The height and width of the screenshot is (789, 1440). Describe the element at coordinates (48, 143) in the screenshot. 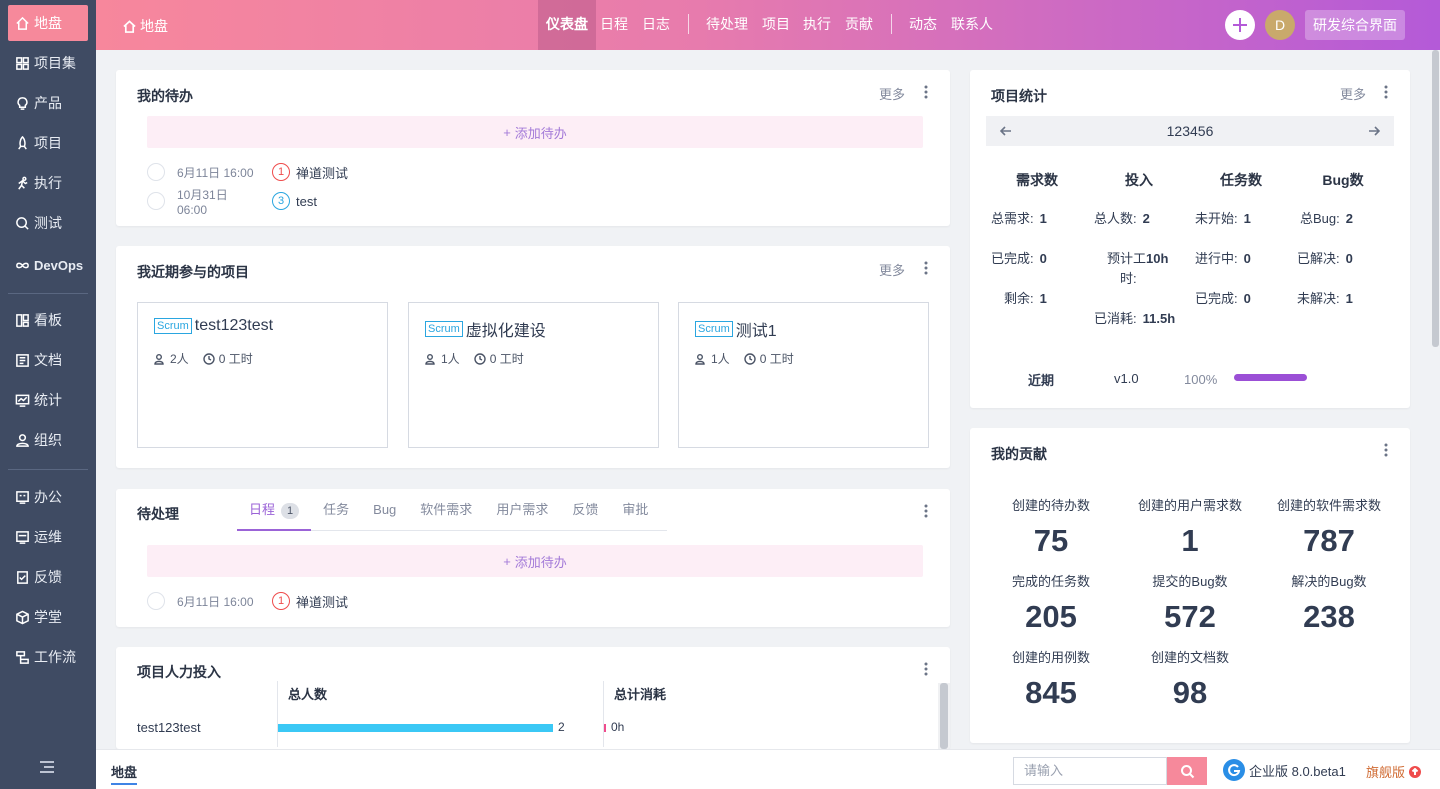

I see `sidebar-item-project: 项目` at that location.